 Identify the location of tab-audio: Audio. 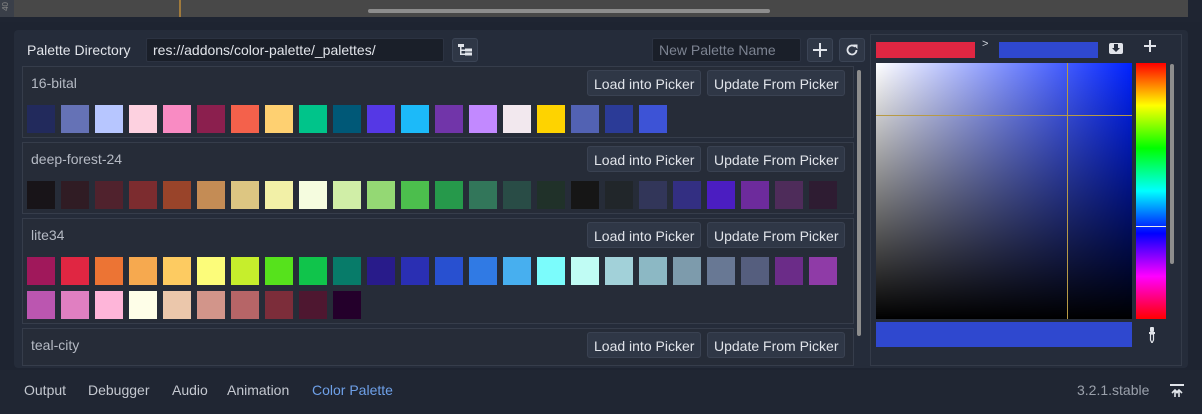
(190, 390).